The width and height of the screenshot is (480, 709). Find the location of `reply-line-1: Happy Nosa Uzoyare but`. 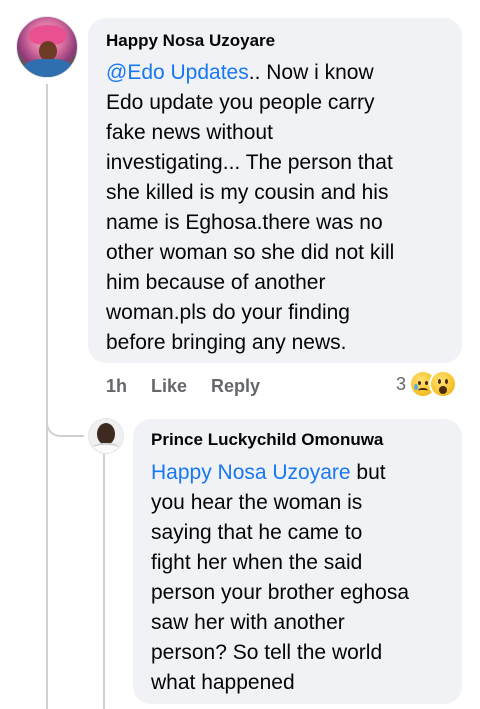

reply-line-1: Happy Nosa Uzoyare but is located at coordinates (297, 473).